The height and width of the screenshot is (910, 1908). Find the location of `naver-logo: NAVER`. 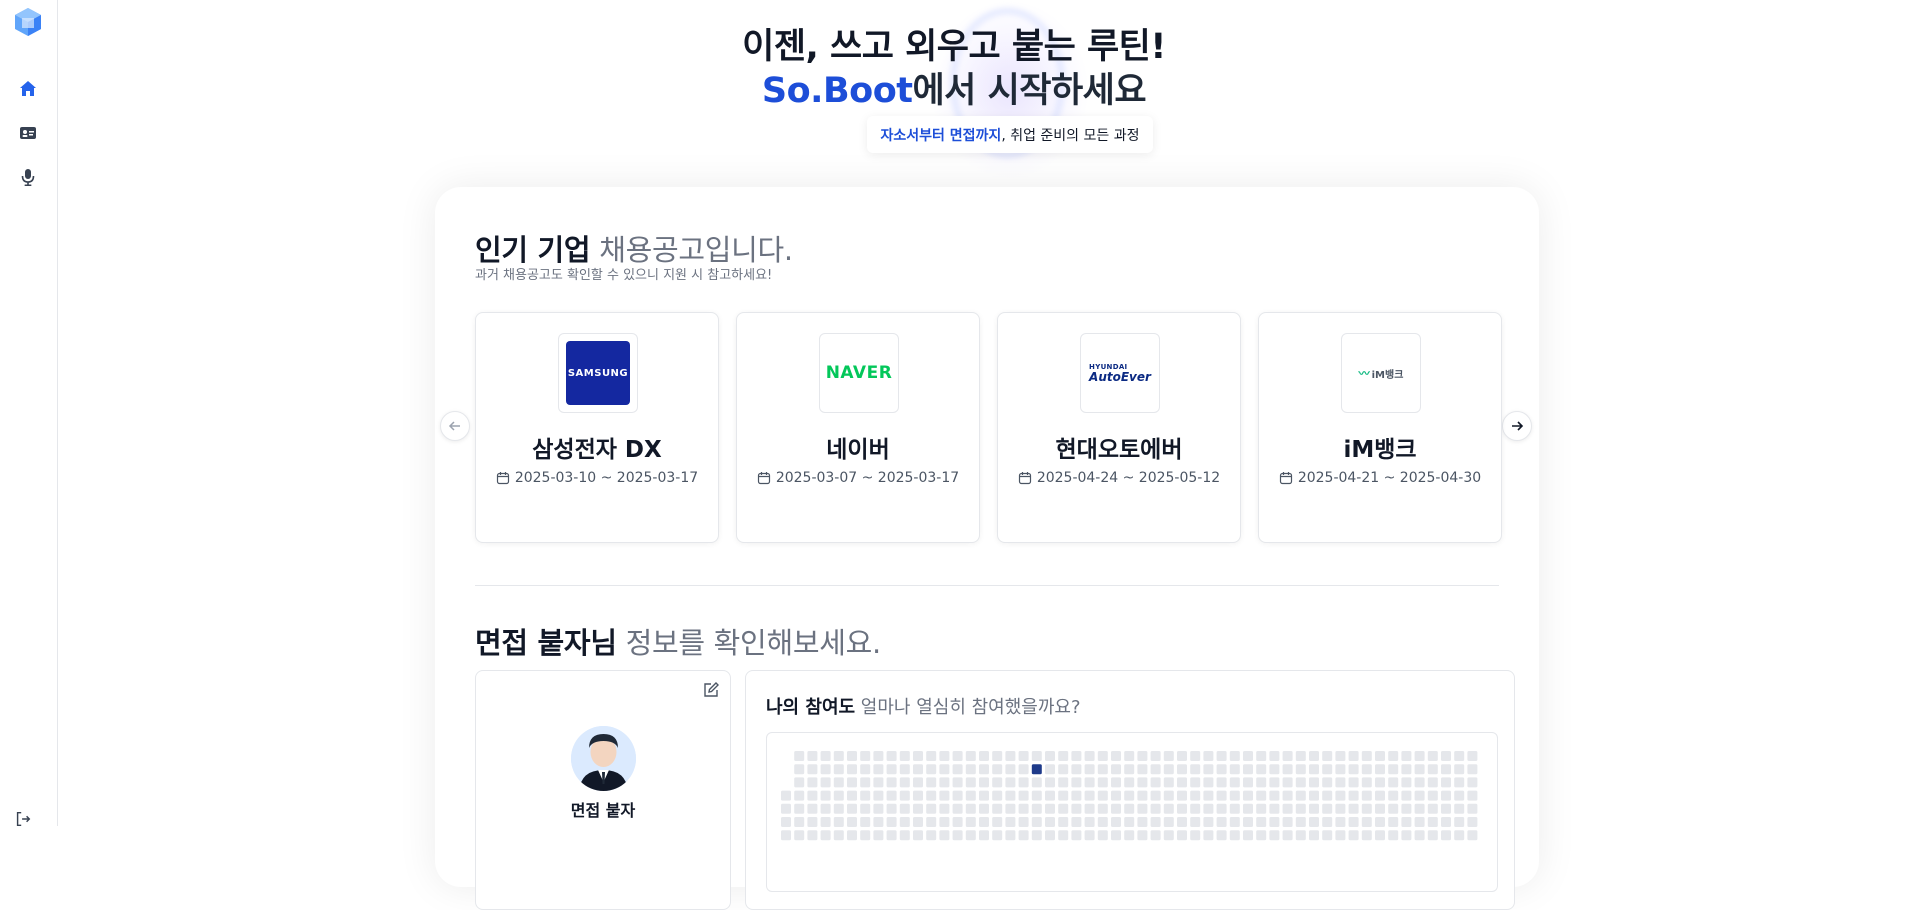

naver-logo: NAVER is located at coordinates (859, 373).